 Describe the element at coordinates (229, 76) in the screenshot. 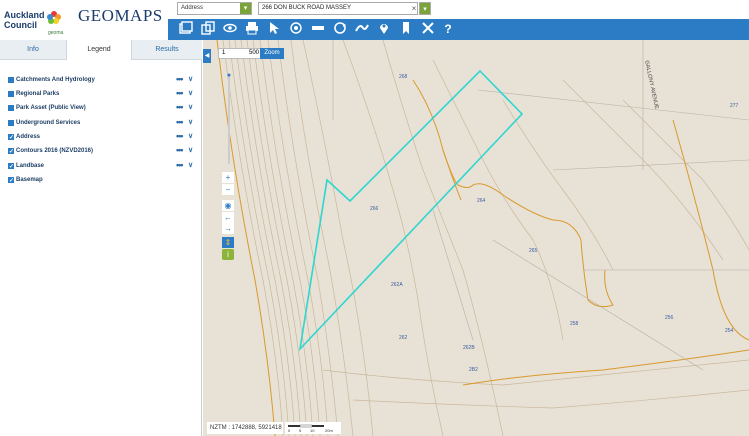

I see `zoom-slider-handle: ●` at that location.